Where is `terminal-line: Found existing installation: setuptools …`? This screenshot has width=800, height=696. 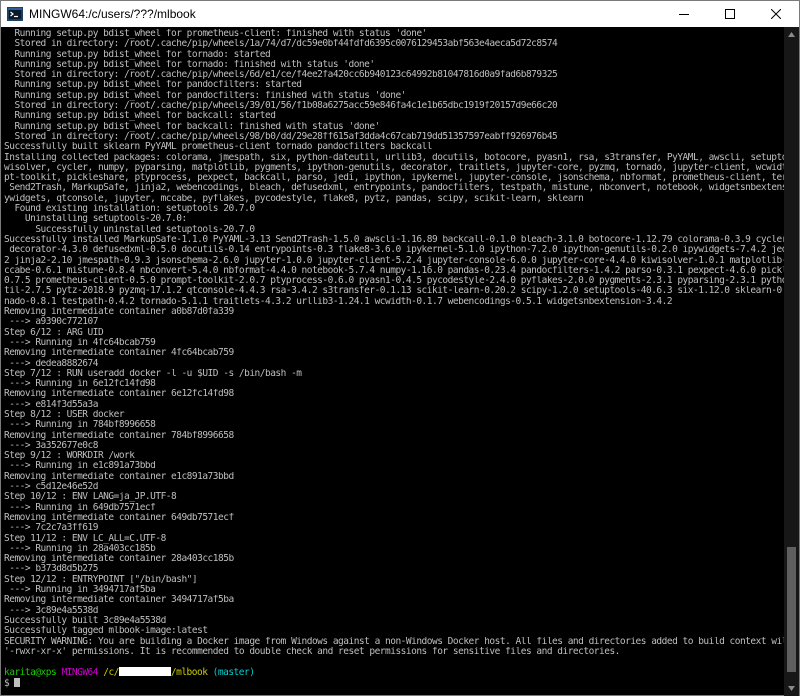 terminal-line: Found existing installation: setuptools … is located at coordinates (129, 209).